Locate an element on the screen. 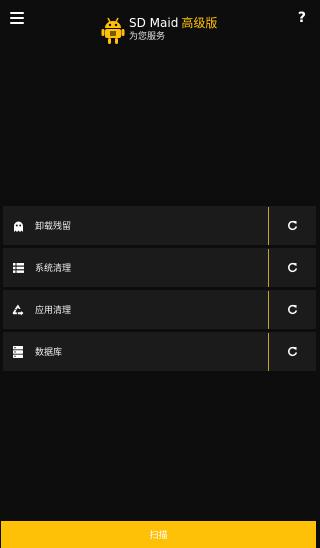 The height and width of the screenshot is (548, 320). app-brand: SD Maid 高级版 为您服务 is located at coordinates (159, 30).